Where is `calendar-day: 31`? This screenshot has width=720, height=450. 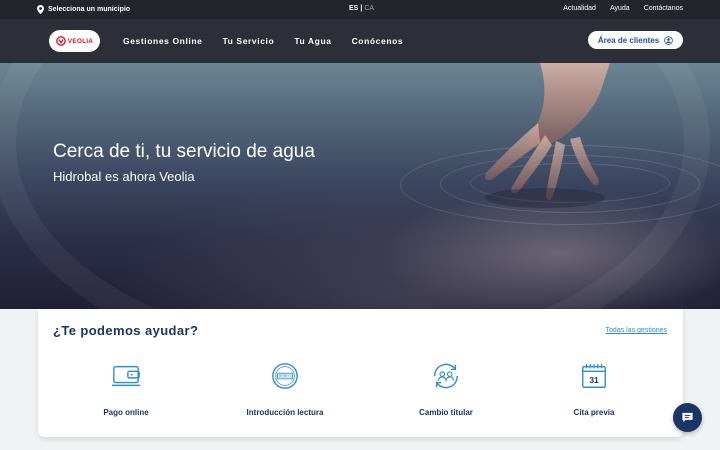
calendar-day: 31 is located at coordinates (594, 380).